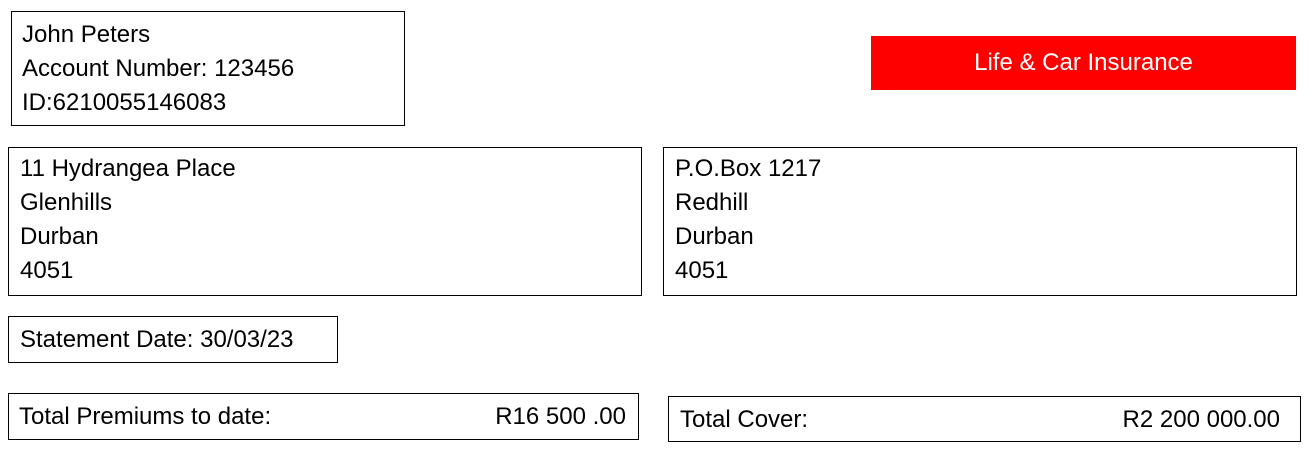 The width and height of the screenshot is (1310, 467). Describe the element at coordinates (158, 68) in the screenshot. I see `account-number: Account Number: 123456` at that location.